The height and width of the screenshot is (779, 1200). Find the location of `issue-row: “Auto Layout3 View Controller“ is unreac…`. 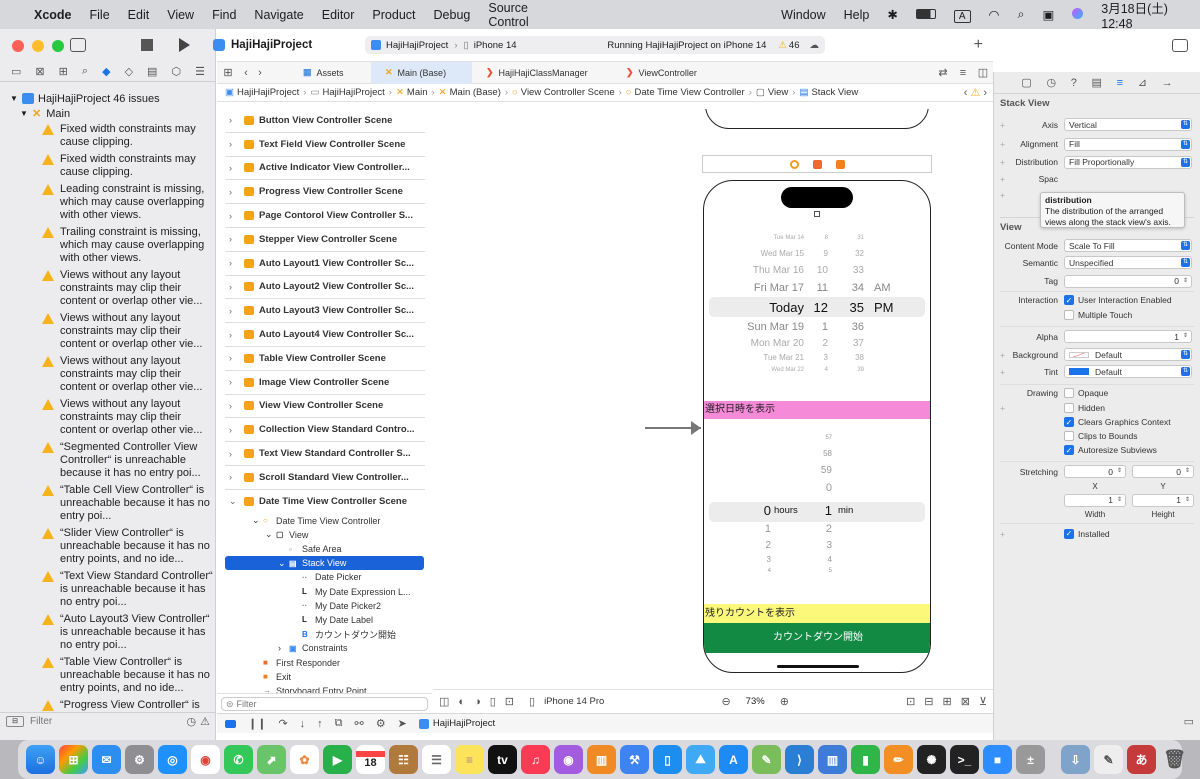

issue-row: “Auto Layout3 View Controller“ is unreac… is located at coordinates (108, 632).